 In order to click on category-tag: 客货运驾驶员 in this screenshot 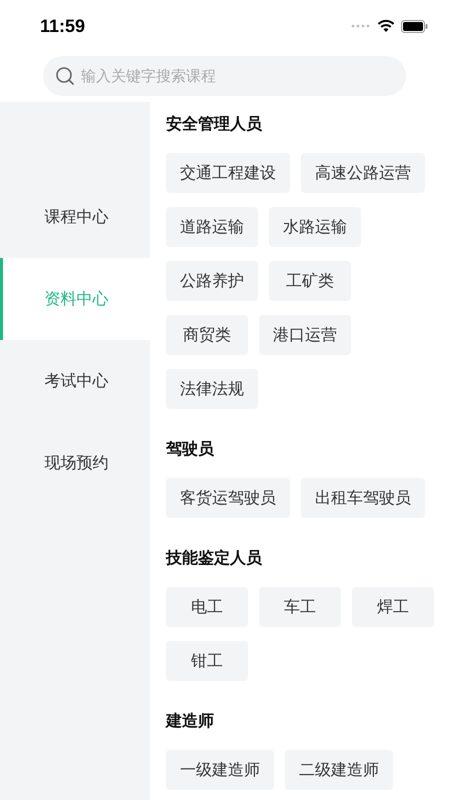, I will do `click(228, 498)`.